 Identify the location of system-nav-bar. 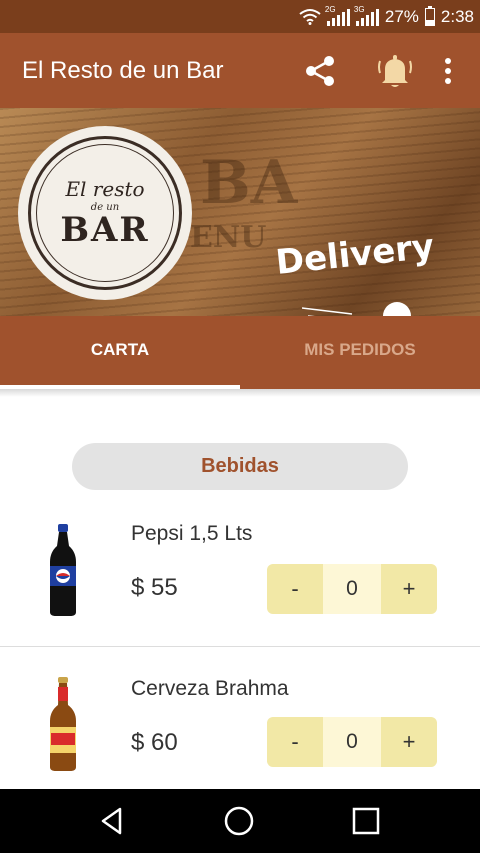
(240, 821).